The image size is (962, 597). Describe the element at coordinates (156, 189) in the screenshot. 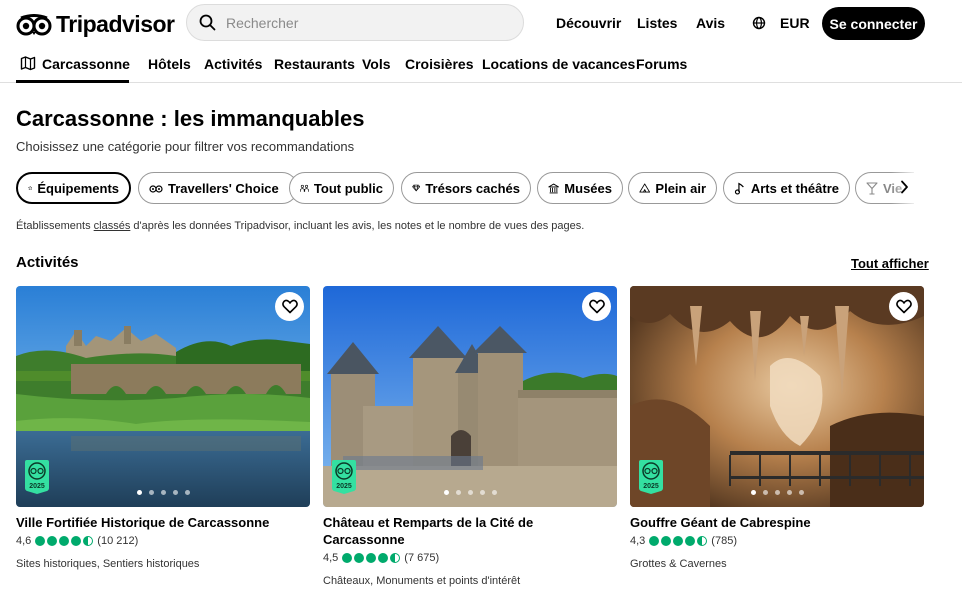

I see `owl-icon` at that location.